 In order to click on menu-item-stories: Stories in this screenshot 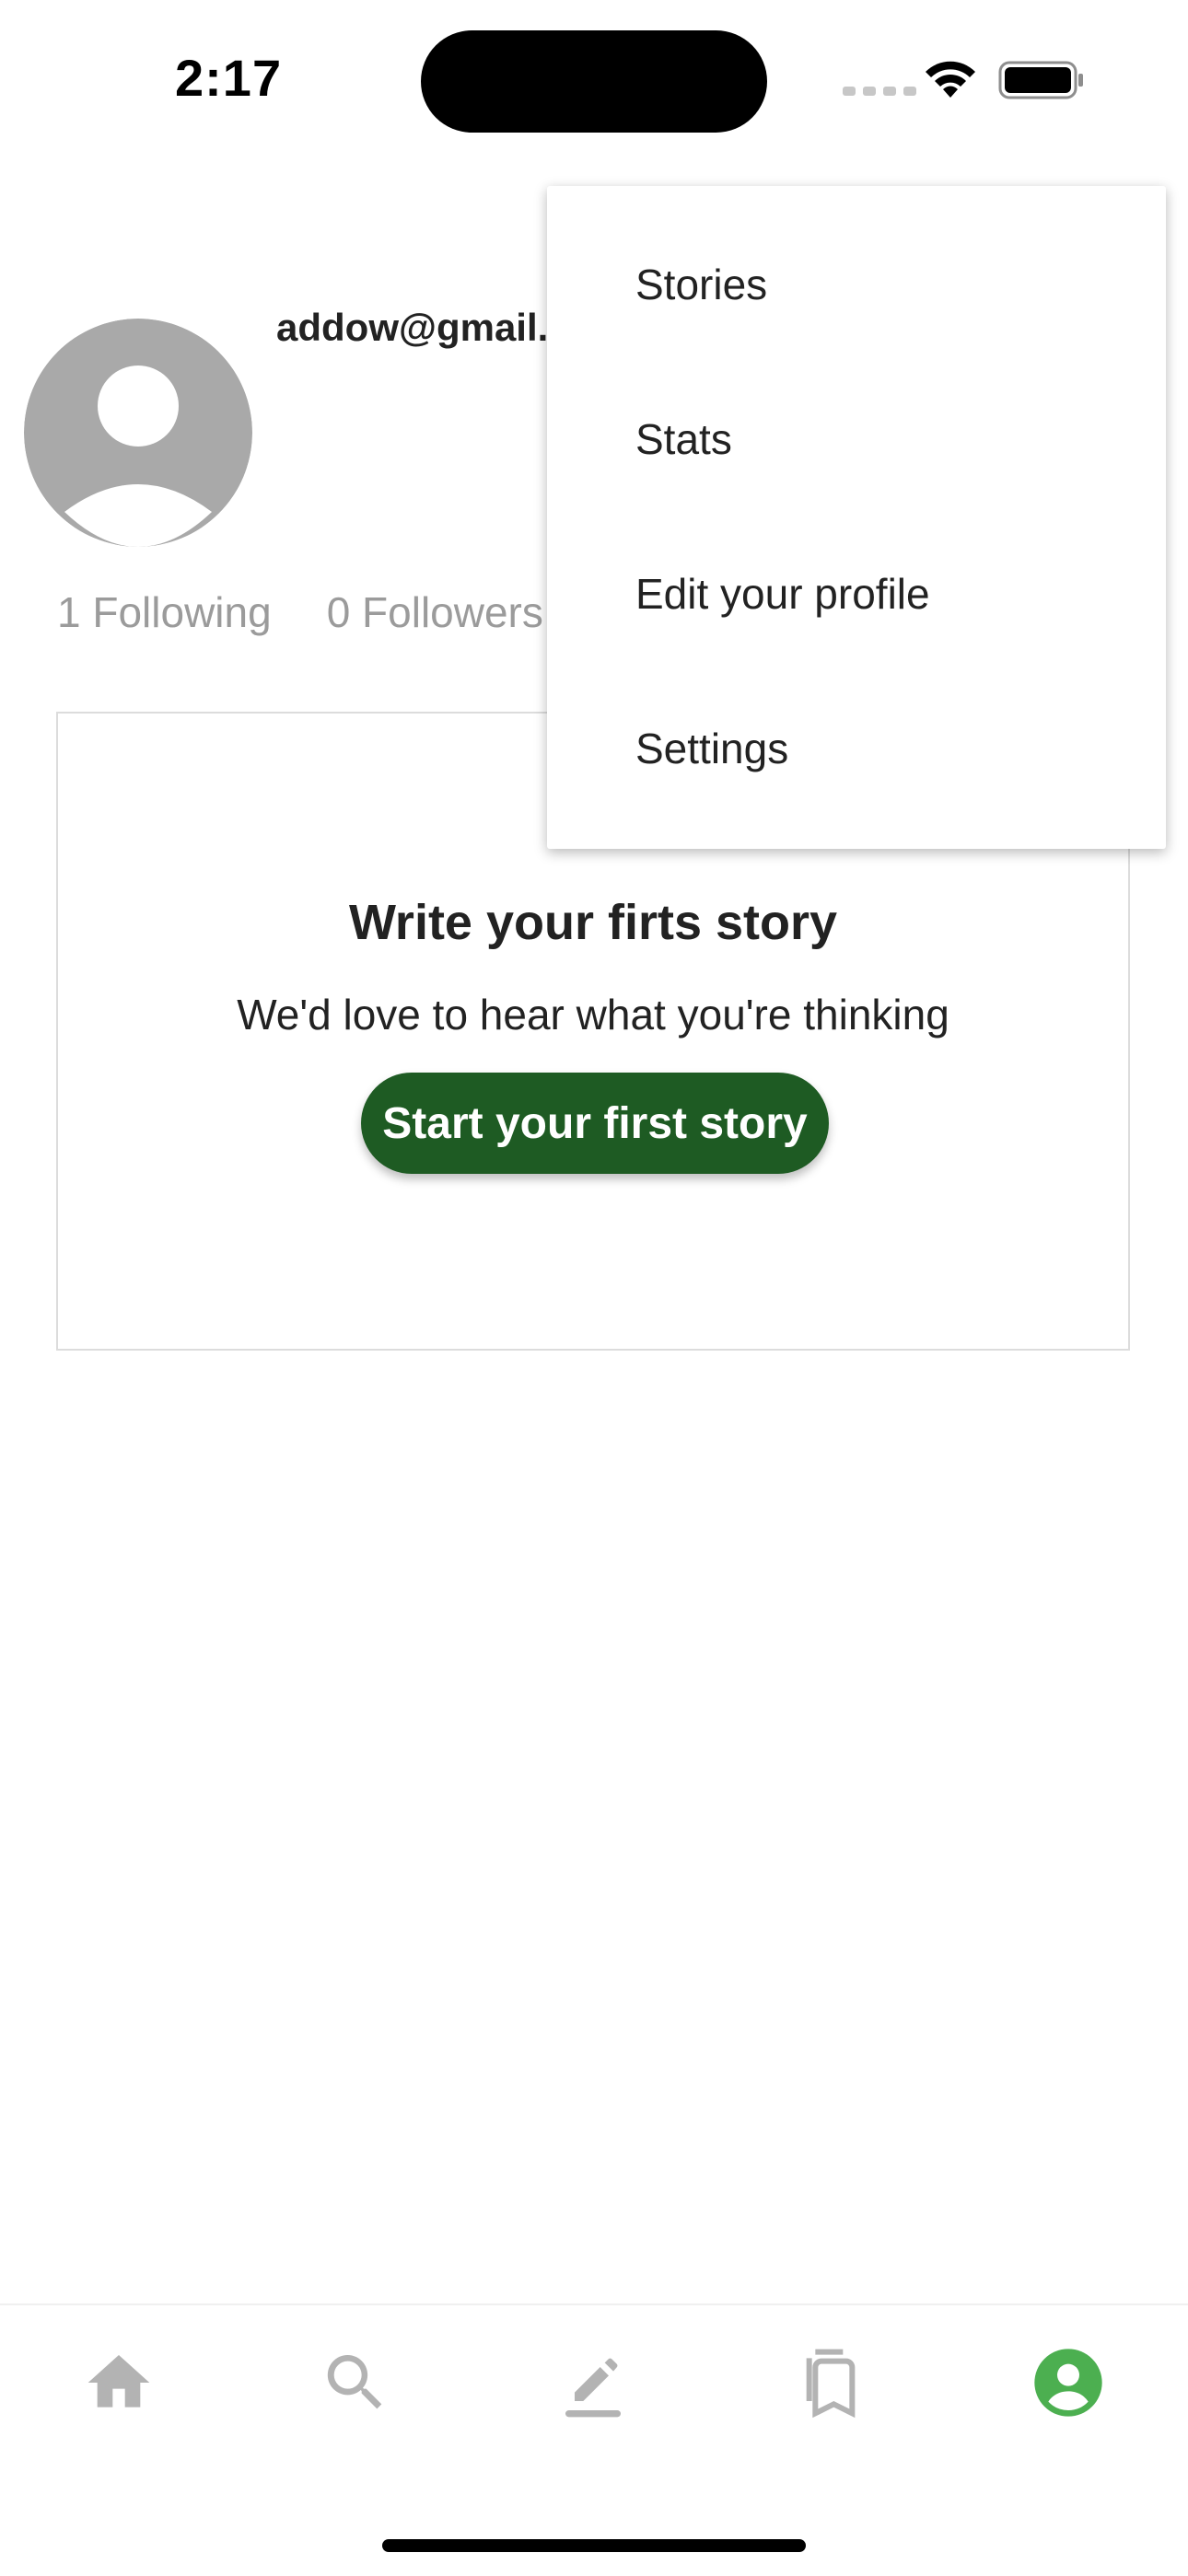, I will do `click(701, 284)`.